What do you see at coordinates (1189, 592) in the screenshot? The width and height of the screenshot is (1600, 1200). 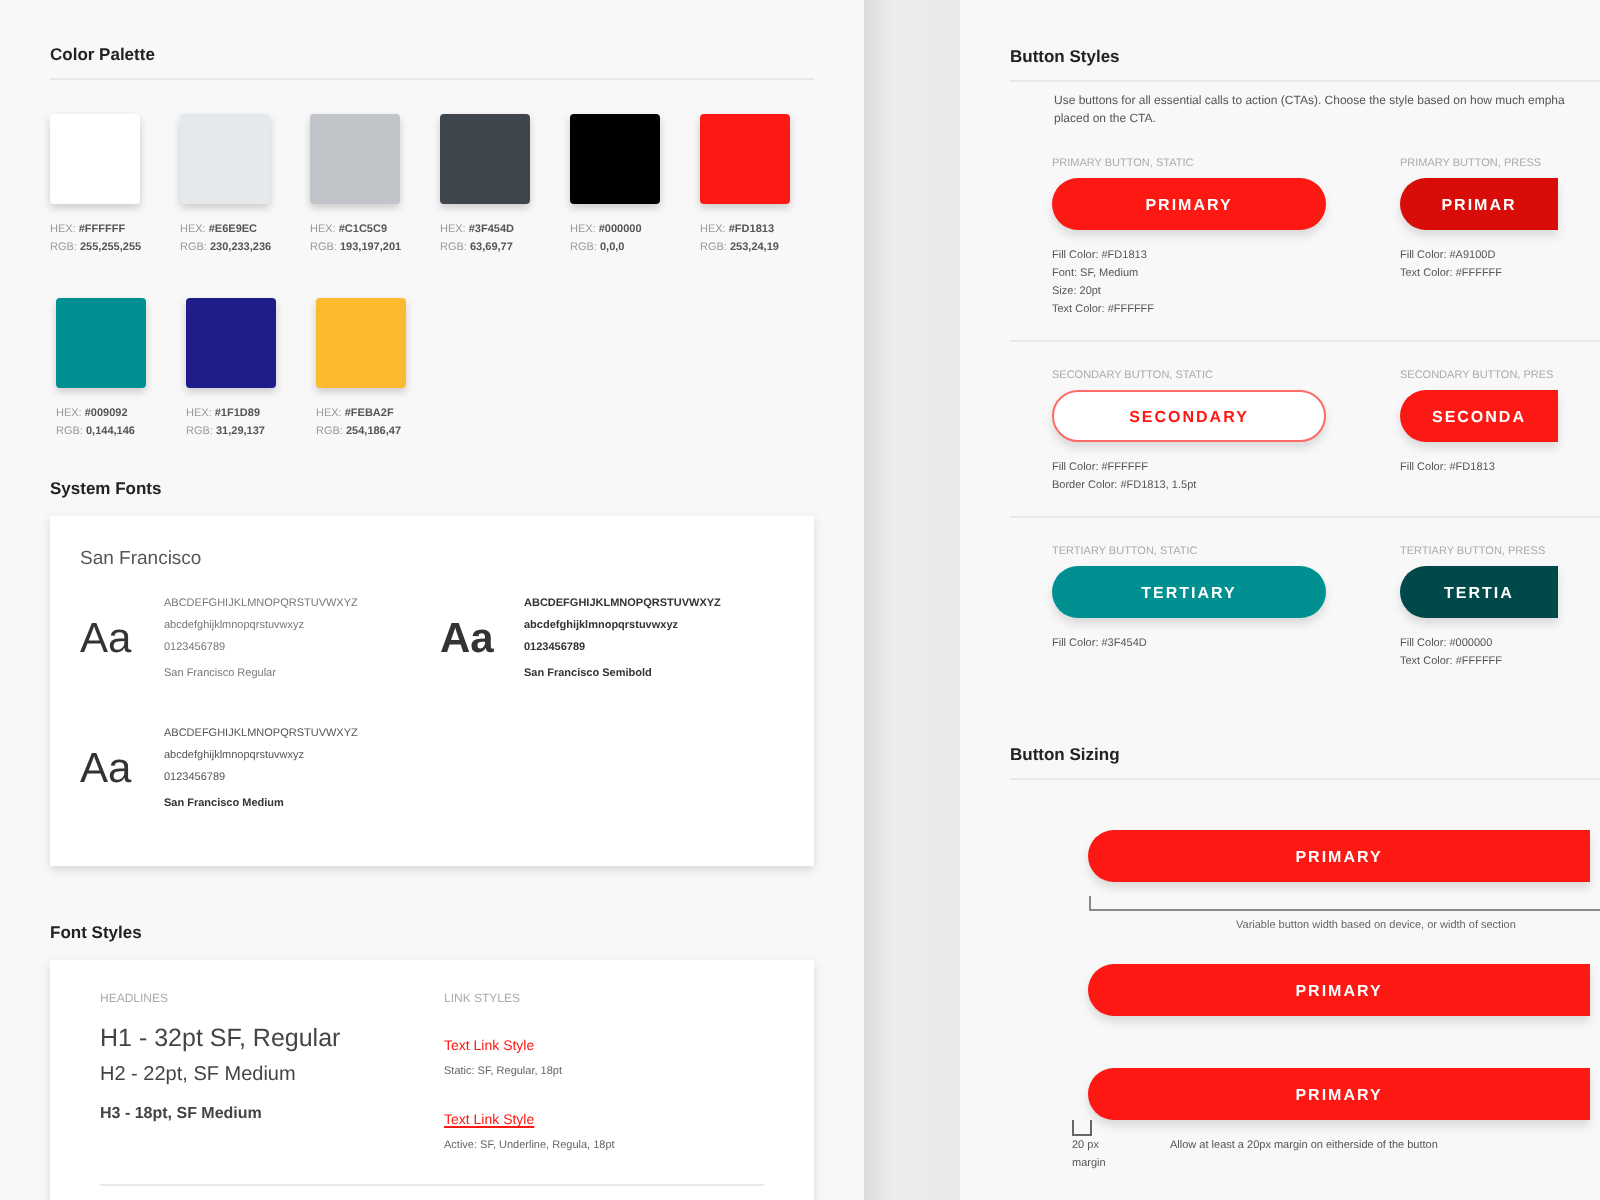 I see `sample-button: TERTIARY` at bounding box center [1189, 592].